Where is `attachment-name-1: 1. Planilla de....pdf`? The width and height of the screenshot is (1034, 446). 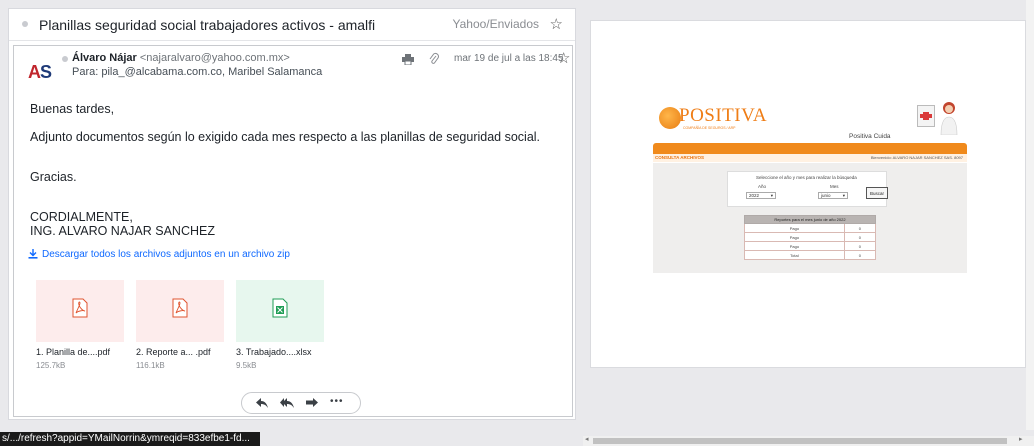 attachment-name-1: 1. Planilla de....pdf is located at coordinates (73, 352).